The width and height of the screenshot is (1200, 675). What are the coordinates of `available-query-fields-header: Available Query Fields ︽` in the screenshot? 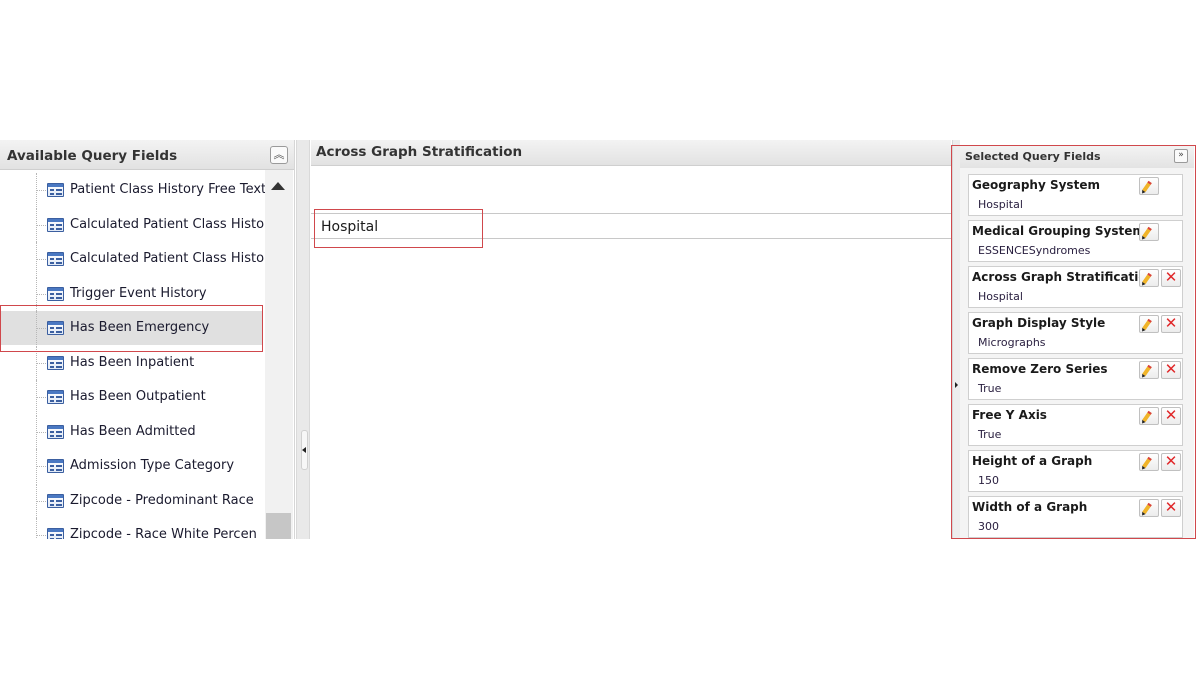 It's located at (147, 155).